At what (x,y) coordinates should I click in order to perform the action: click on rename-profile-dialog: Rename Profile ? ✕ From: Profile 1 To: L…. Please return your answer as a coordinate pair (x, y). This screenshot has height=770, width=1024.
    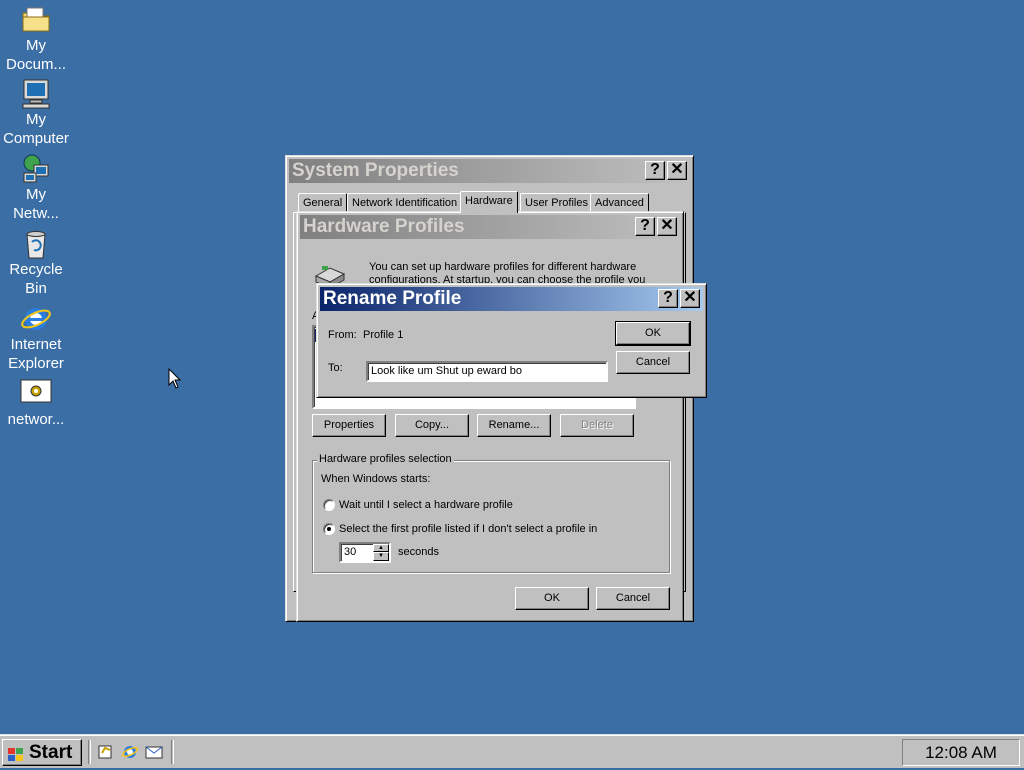
    Looking at the image, I should click on (511, 340).